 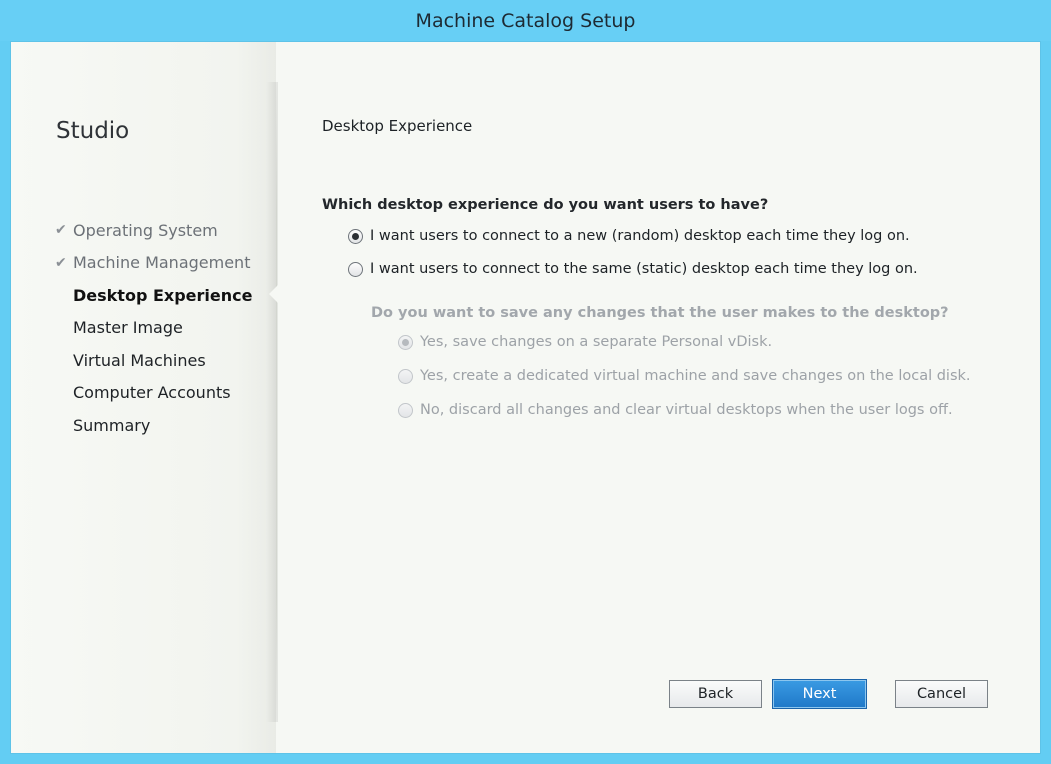 I want to click on title-bar: Machine Catalog Setup, so click(x=525, y=20).